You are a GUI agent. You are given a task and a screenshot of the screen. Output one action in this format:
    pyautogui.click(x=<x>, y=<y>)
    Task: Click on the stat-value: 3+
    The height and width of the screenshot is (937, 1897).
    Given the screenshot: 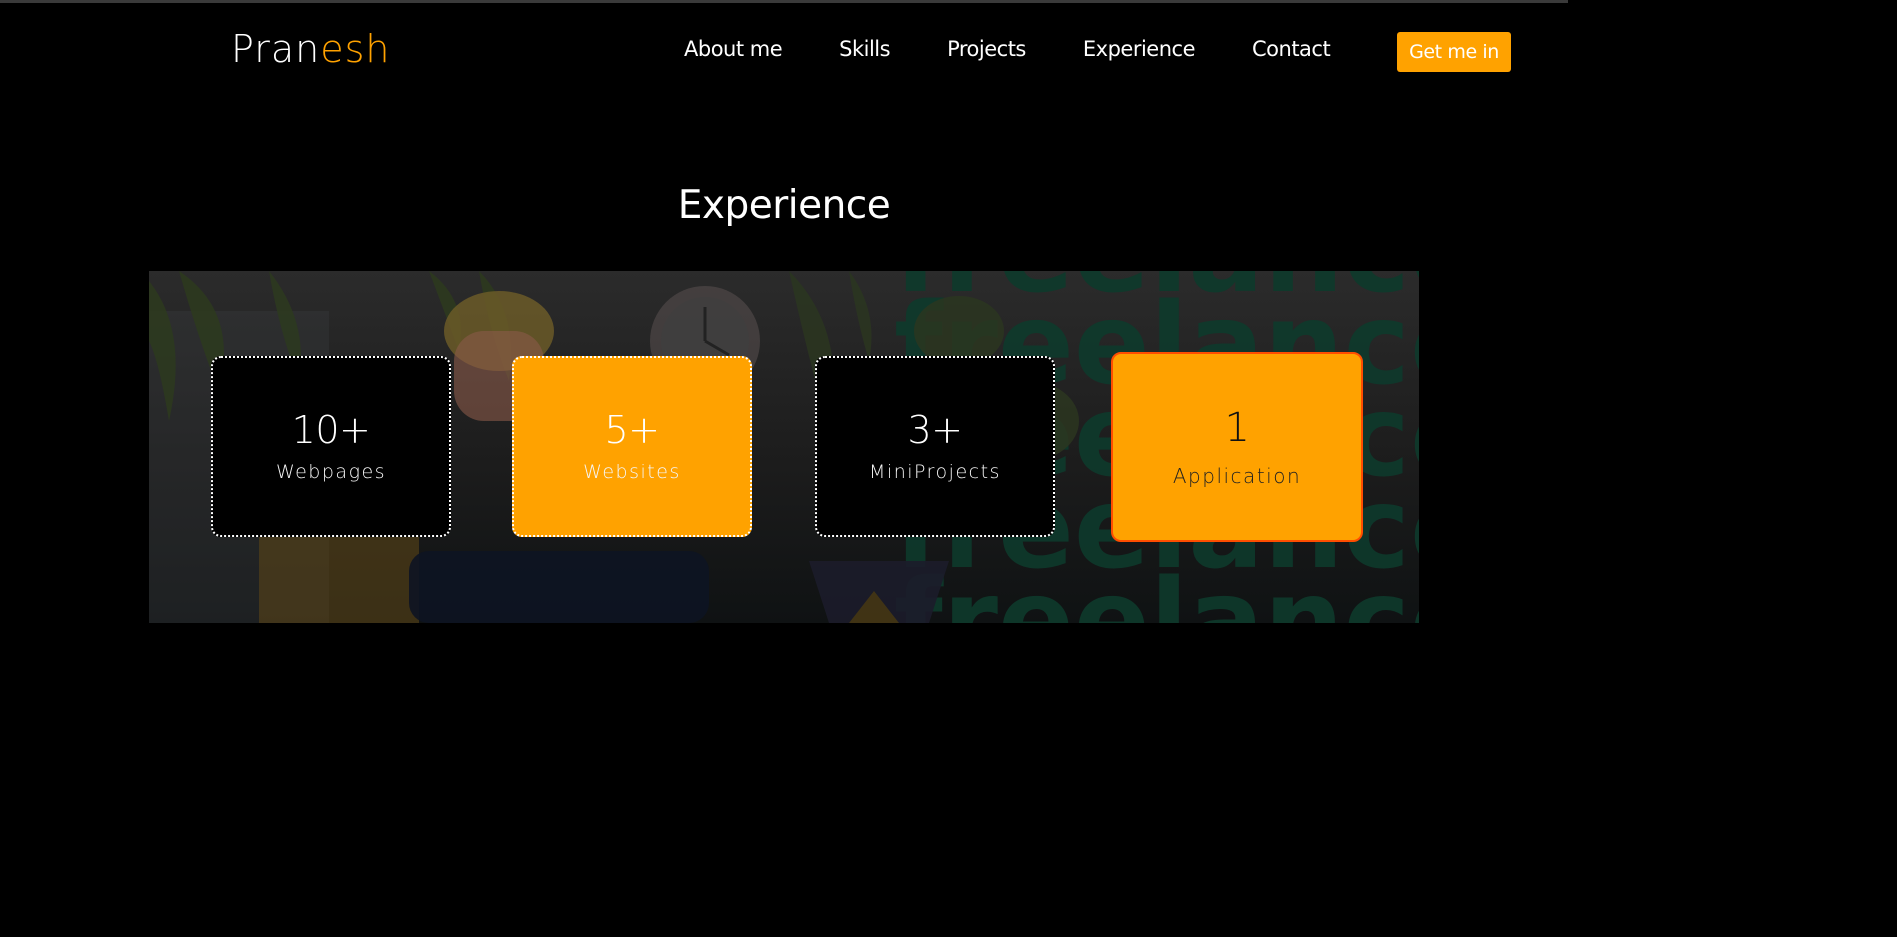 What is the action you would take?
    pyautogui.click(x=935, y=429)
    